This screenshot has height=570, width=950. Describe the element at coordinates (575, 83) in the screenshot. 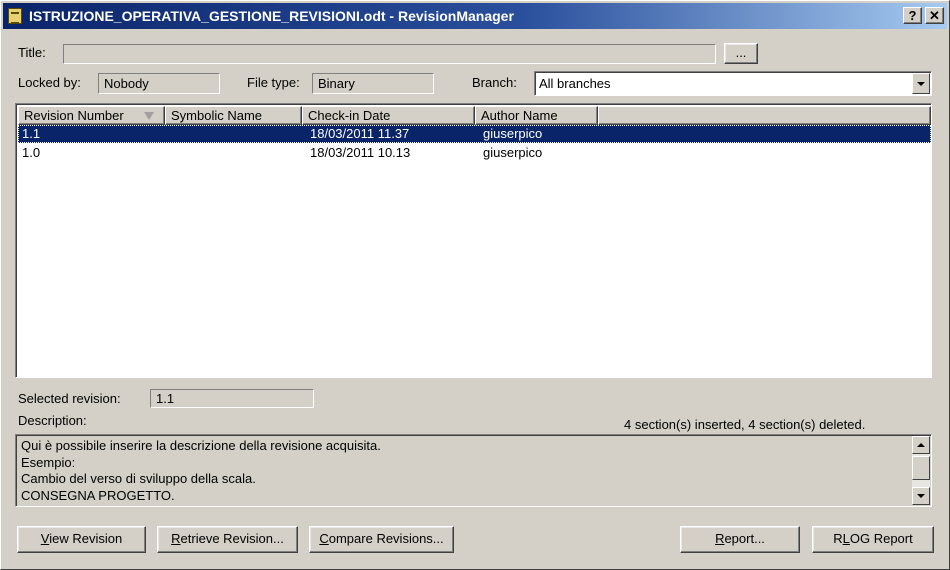

I see `branch-select-value: All branches` at that location.